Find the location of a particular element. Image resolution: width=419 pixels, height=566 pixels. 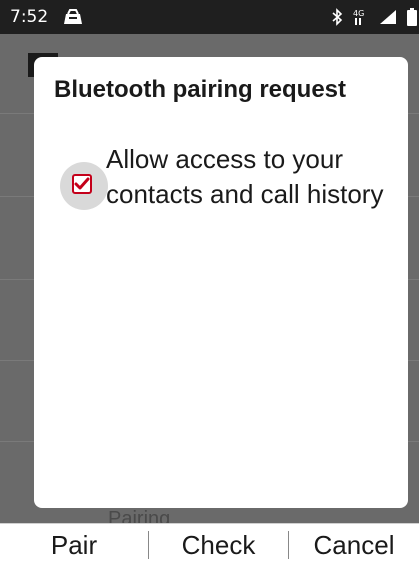

status-time: 7:52 is located at coordinates (29, 17).